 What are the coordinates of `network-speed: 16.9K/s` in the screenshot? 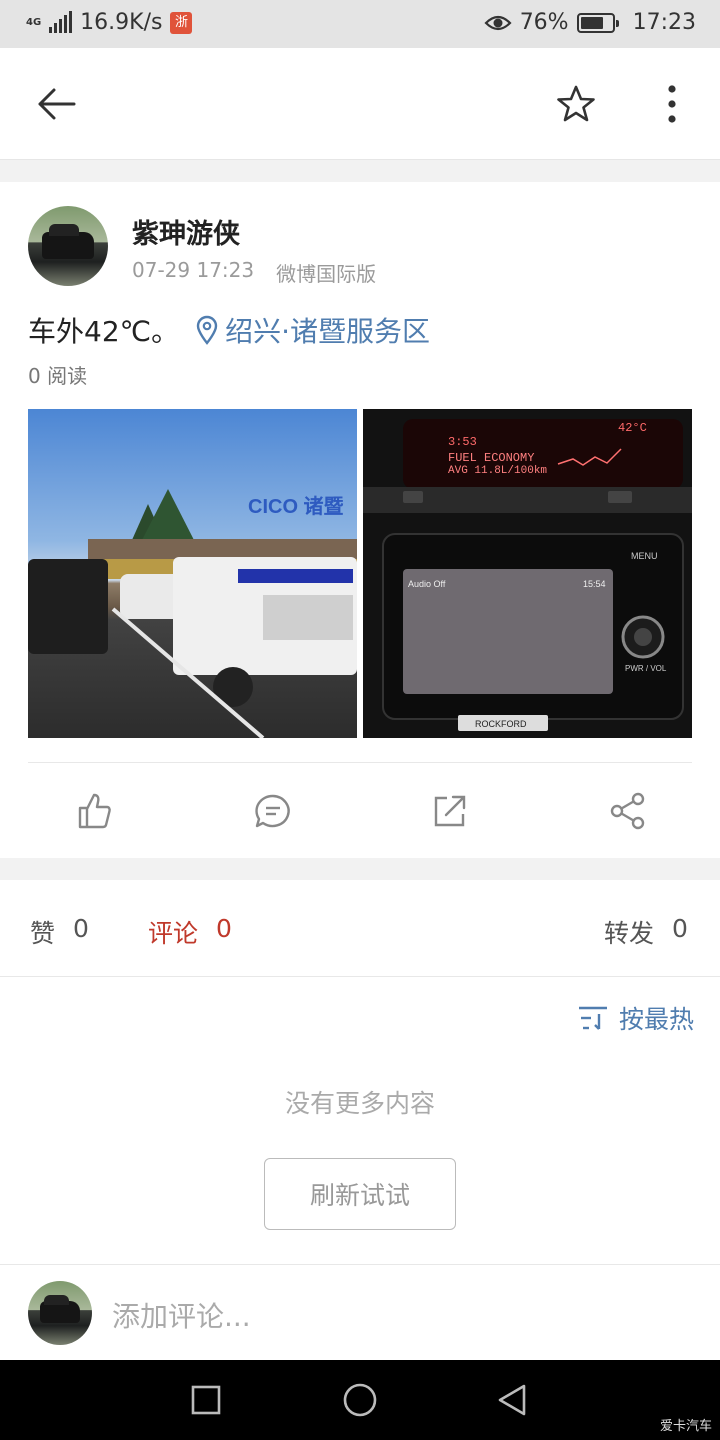 It's located at (121, 22).